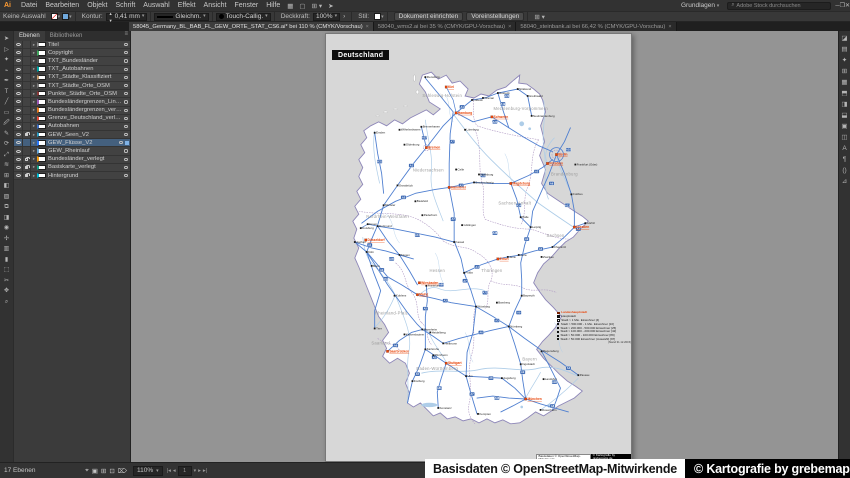 The image size is (850, 478). Describe the element at coordinates (6, 260) in the screenshot. I see `graph-tool: ▮` at that location.